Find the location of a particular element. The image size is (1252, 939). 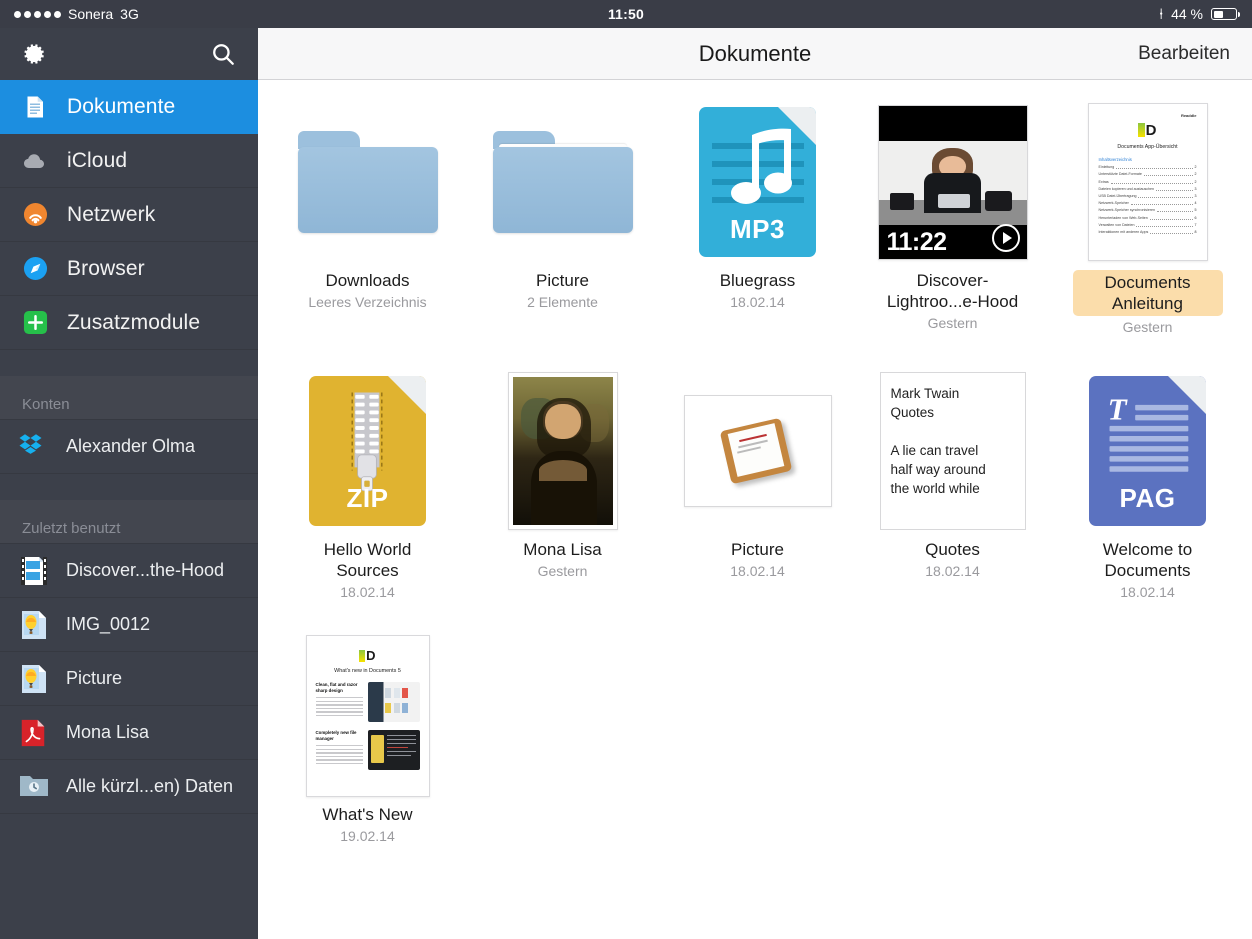

file-name-label: Welcome to Documents is located at coordinates (1147, 560).